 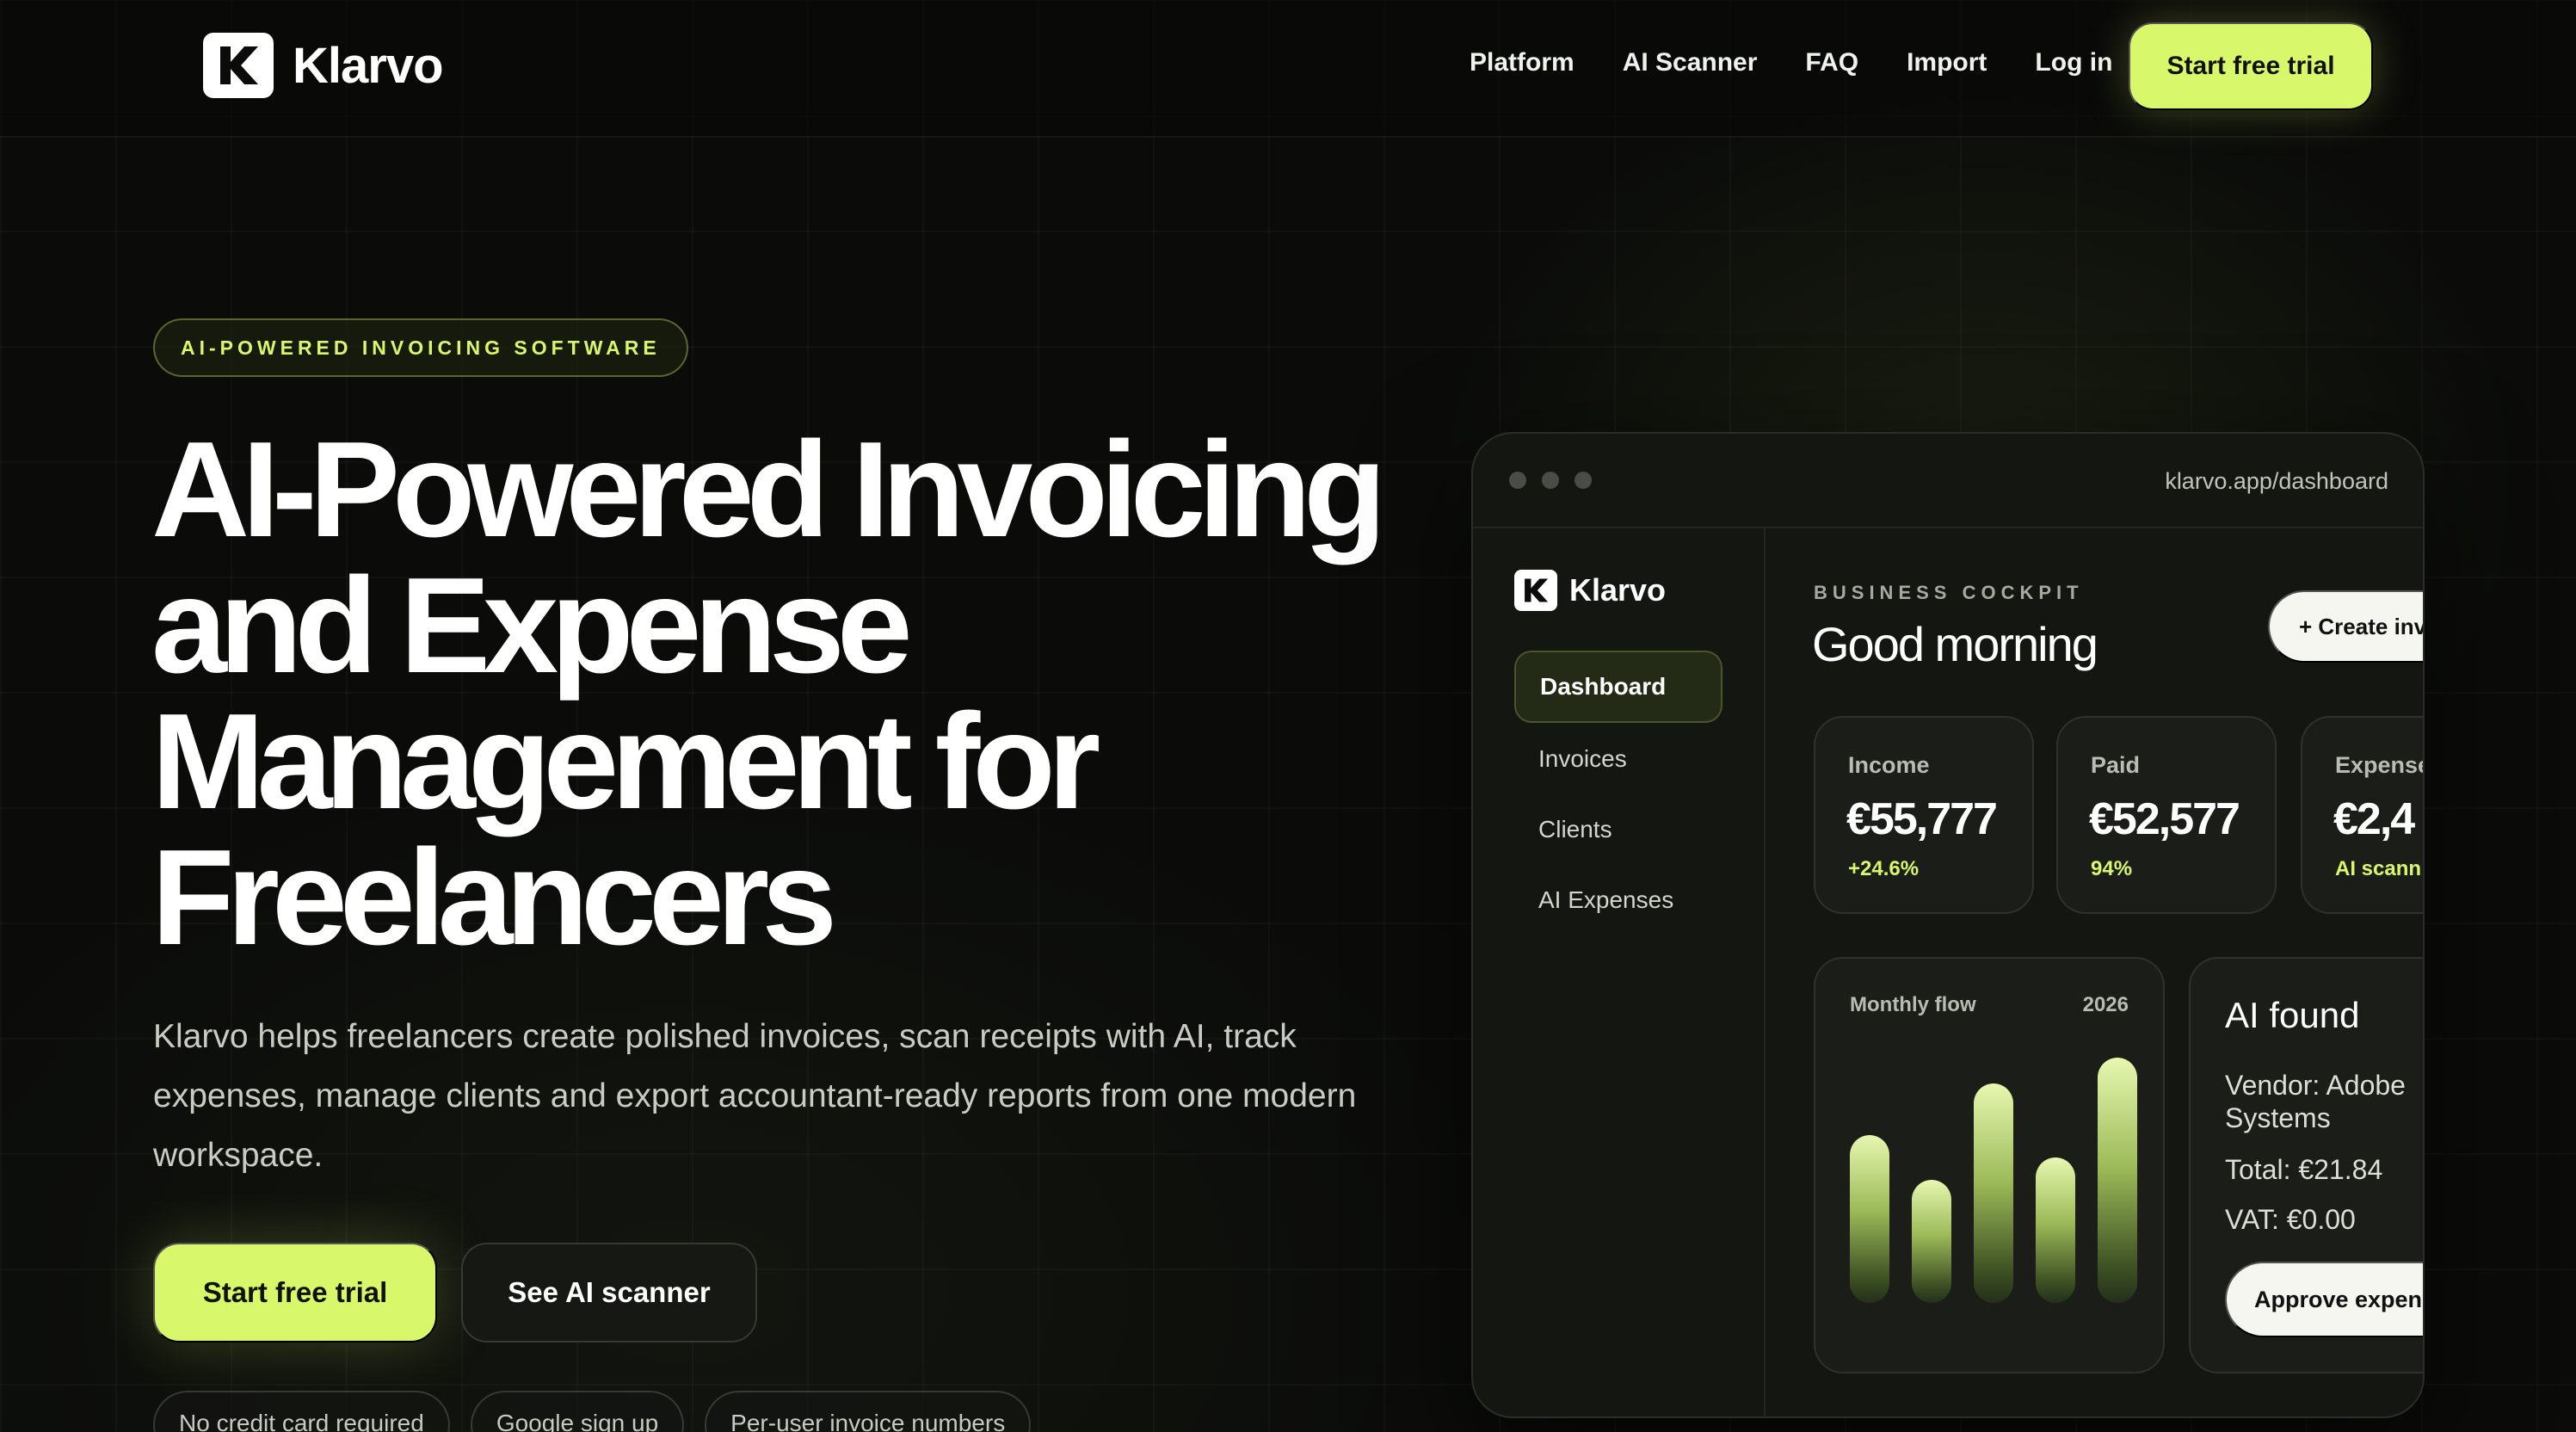 What do you see at coordinates (2291, 1220) in the screenshot?
I see `ai-vat: VAT: €0.00` at bounding box center [2291, 1220].